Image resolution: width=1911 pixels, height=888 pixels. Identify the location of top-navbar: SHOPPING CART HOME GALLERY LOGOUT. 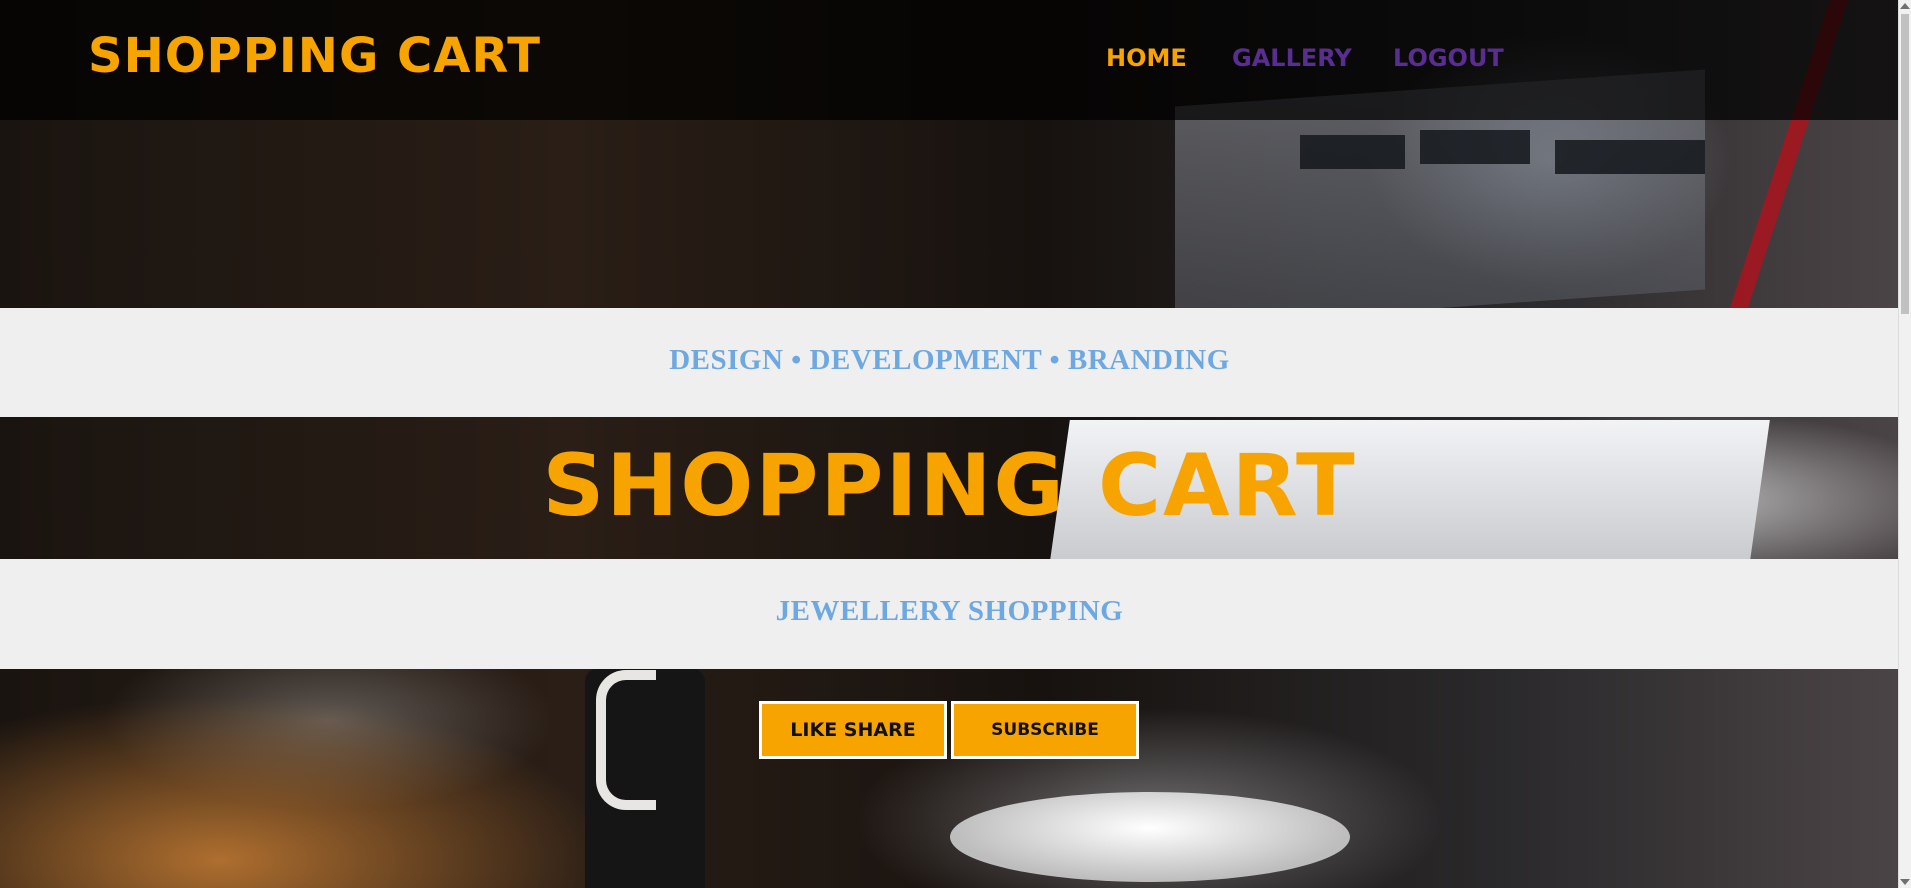
(949, 60).